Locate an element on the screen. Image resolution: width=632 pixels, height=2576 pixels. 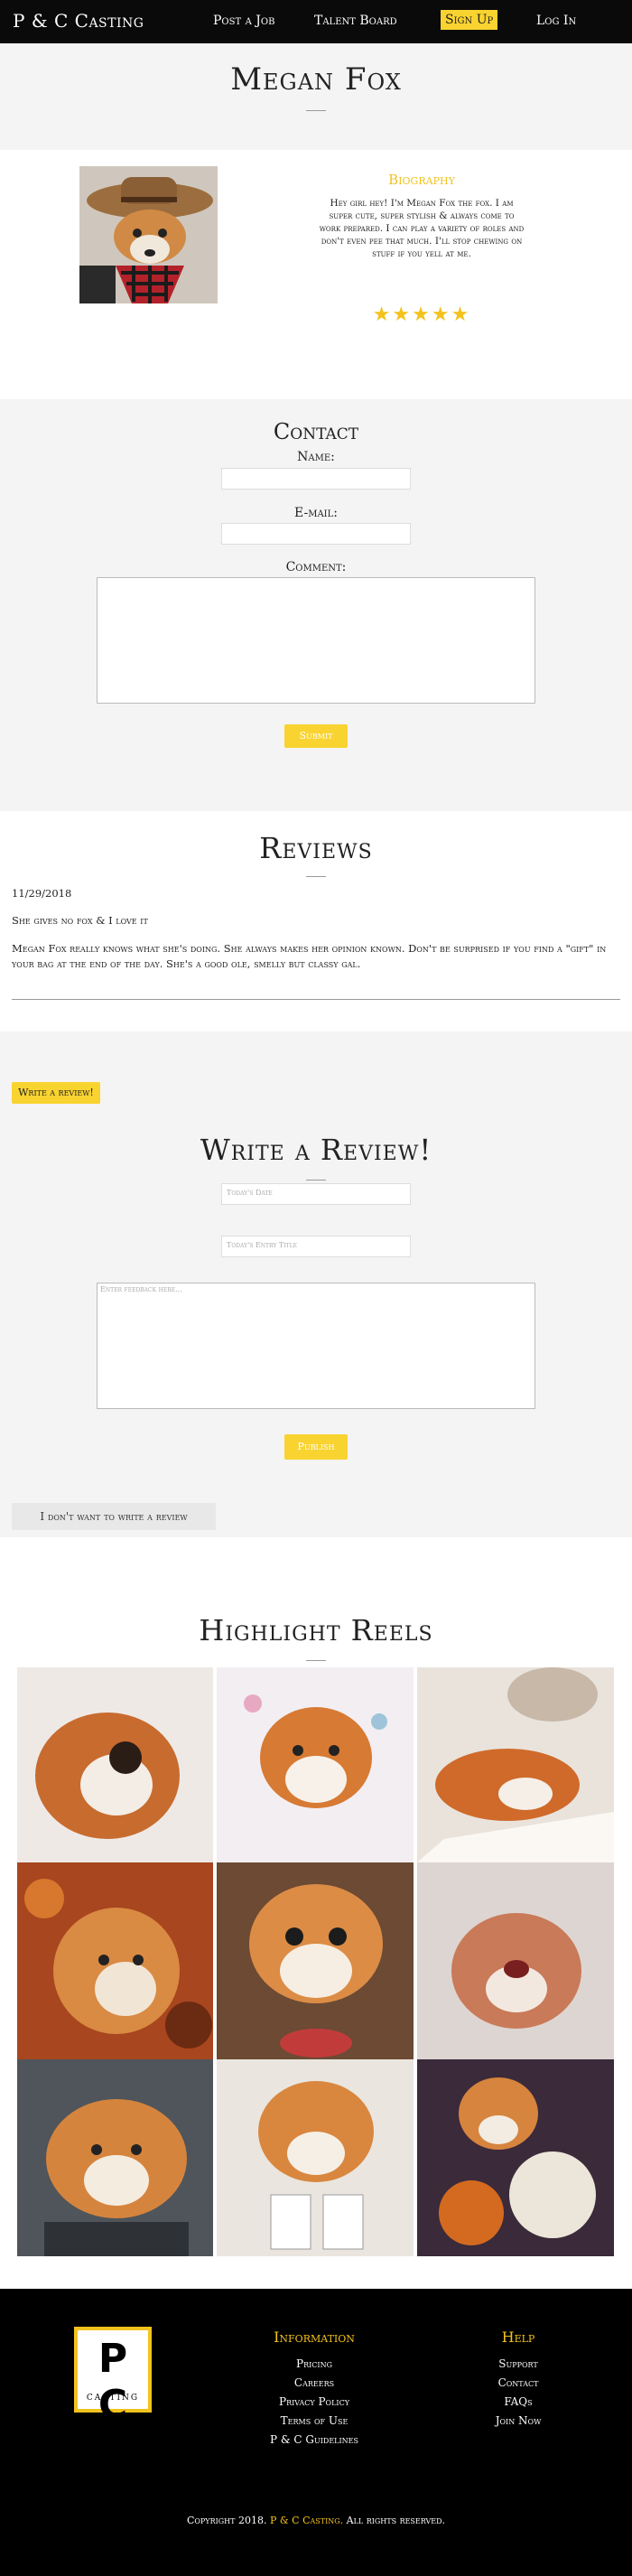
biography-title: Biography is located at coordinates (421, 180).